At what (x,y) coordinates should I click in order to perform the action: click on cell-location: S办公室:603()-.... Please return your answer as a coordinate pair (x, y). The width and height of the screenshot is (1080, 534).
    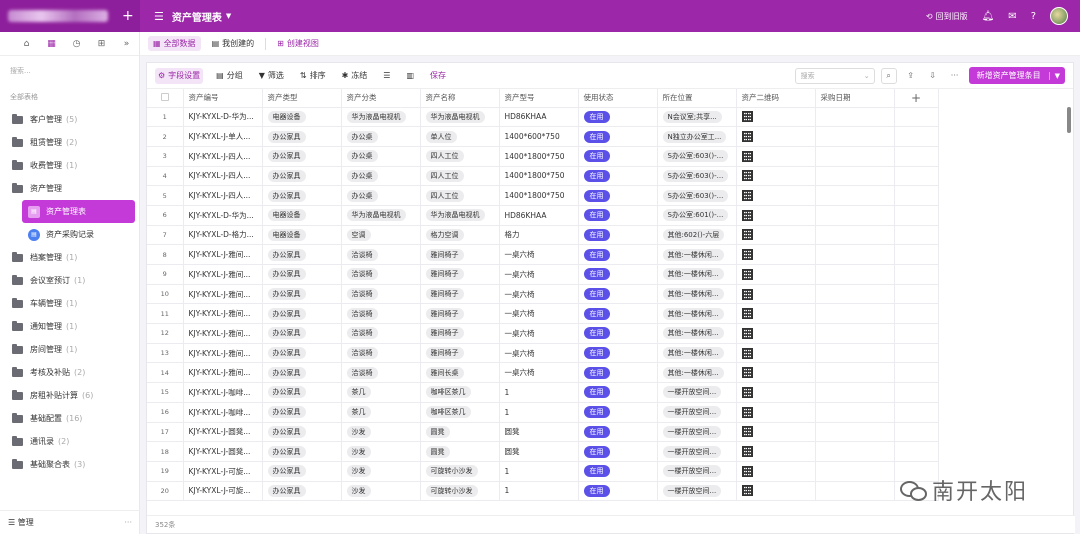
    Looking at the image, I should click on (697, 195).